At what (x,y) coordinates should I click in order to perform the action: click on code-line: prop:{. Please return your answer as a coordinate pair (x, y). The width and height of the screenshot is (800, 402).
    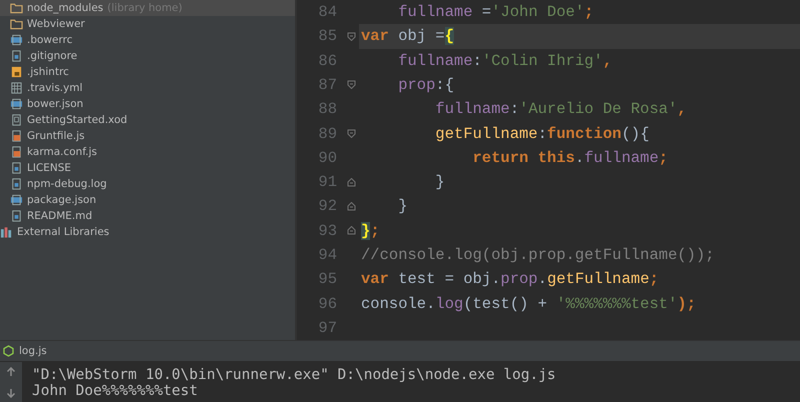
    Looking at the image, I should click on (426, 85).